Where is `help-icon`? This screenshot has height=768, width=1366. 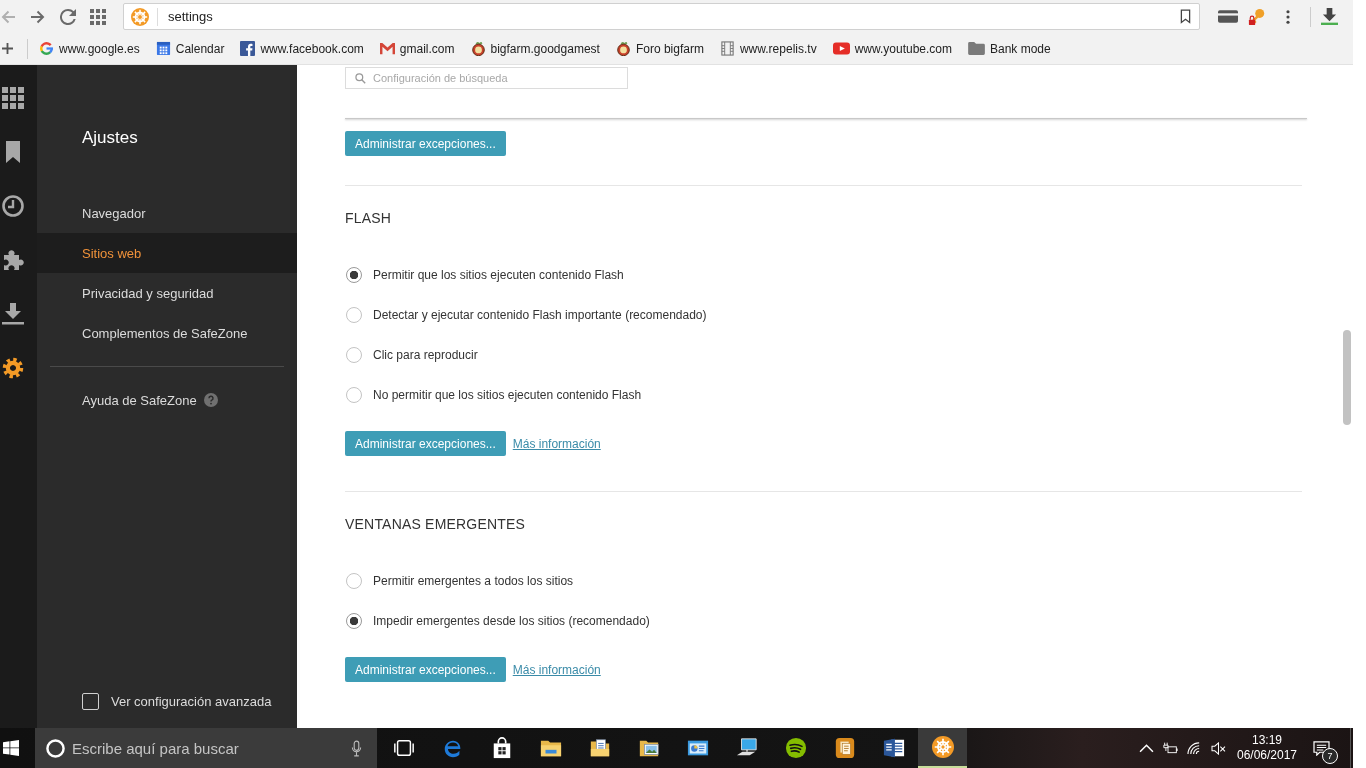
help-icon is located at coordinates (210, 400).